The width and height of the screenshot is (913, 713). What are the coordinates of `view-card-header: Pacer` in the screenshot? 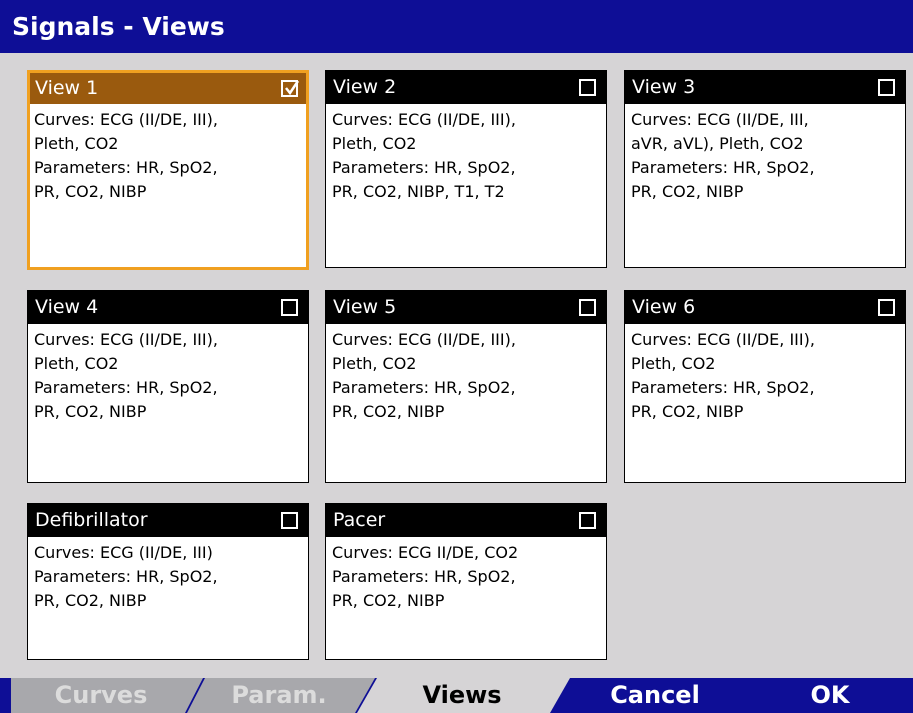 It's located at (466, 520).